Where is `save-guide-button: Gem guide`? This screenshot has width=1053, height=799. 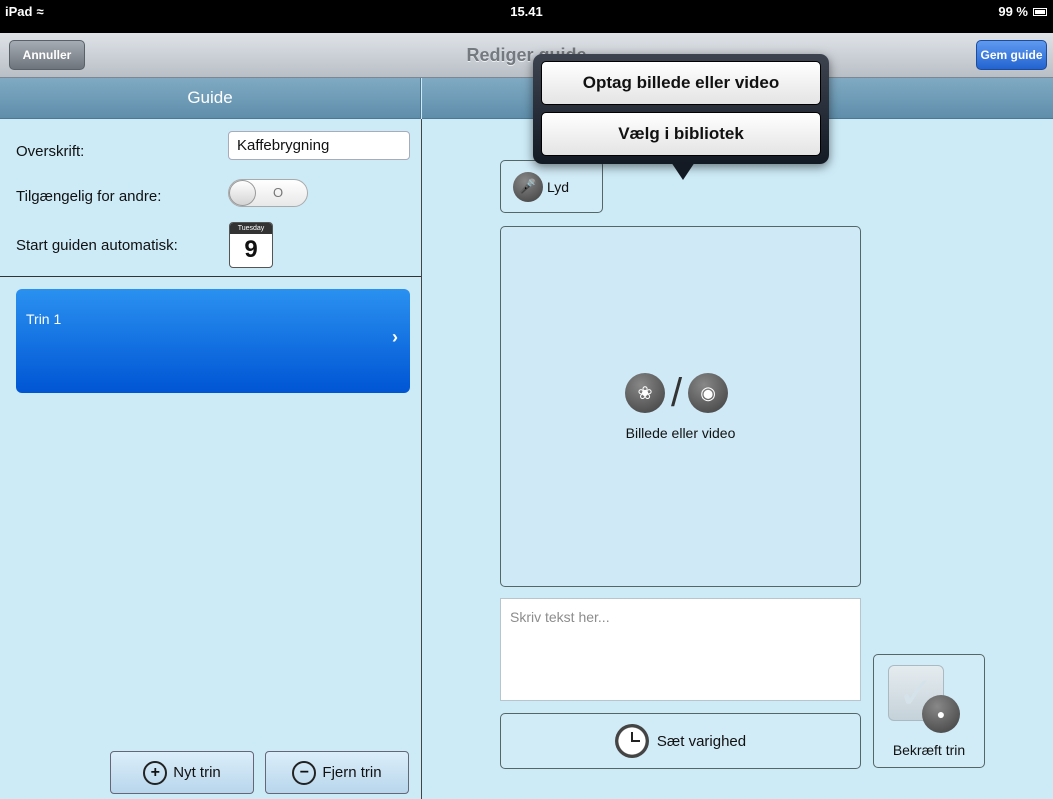 save-guide-button: Gem guide is located at coordinates (1011, 55).